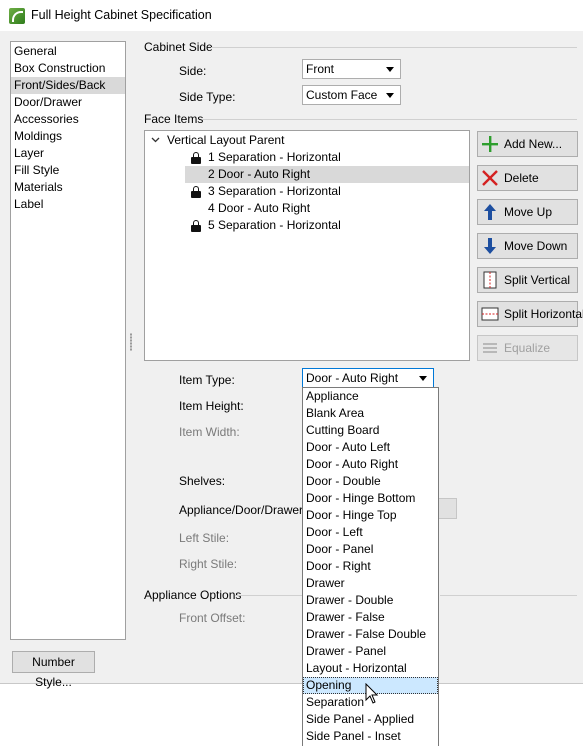 This screenshot has width=583, height=746. What do you see at coordinates (274, 157) in the screenshot?
I see `tree-item-1: 1 Separation - Horizontal` at bounding box center [274, 157].